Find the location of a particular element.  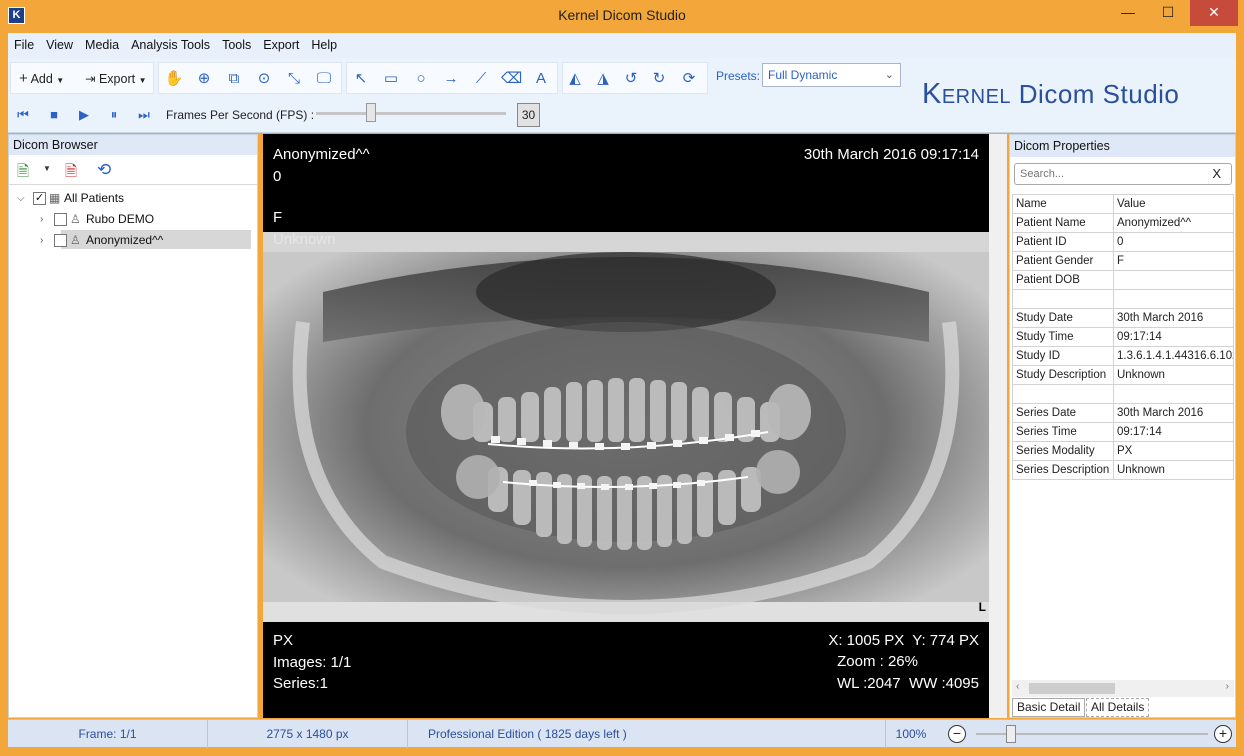

add-file-icon: 🗎 is located at coordinates (23, 173).